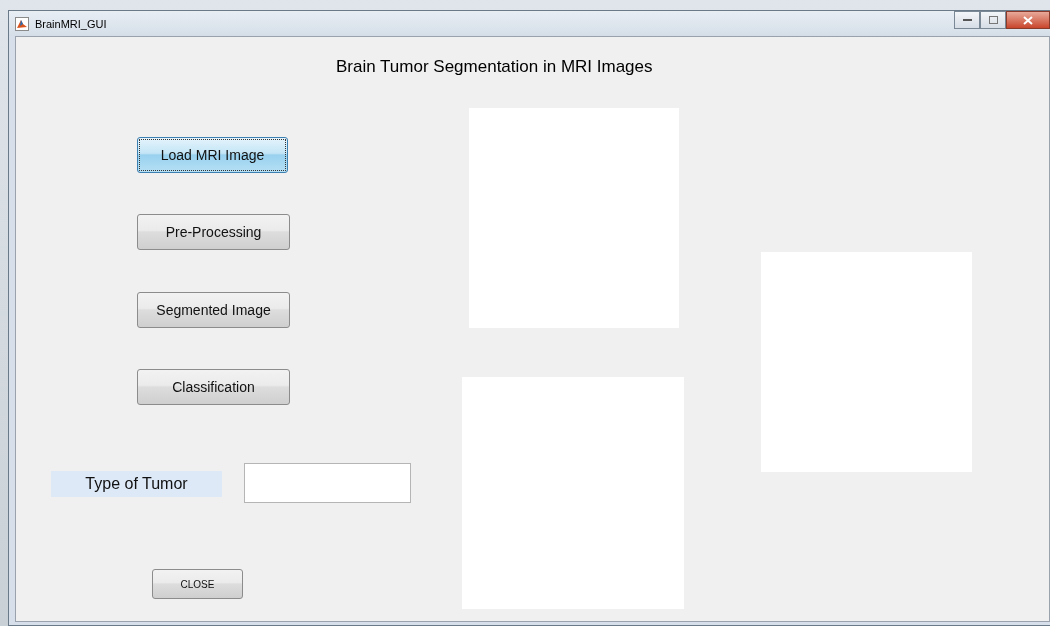 The width and height of the screenshot is (1050, 626). I want to click on close-window-button, so click(1028, 20).